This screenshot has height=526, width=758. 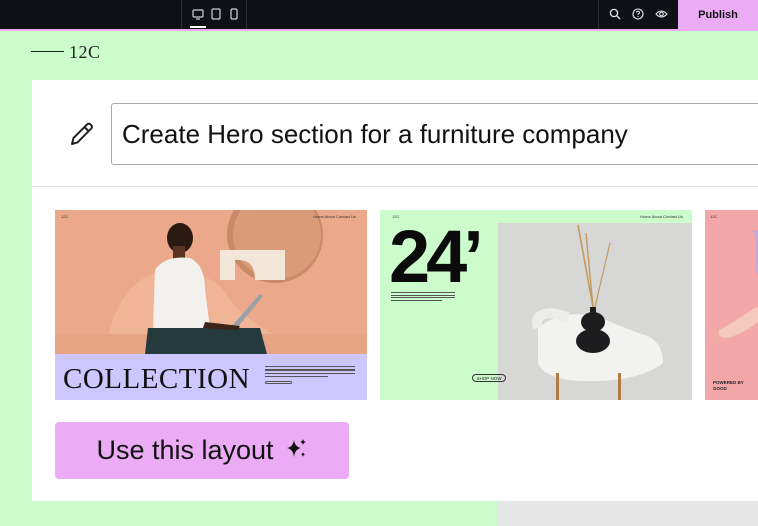 What do you see at coordinates (198, 14) in the screenshot?
I see `desktop-icon` at bounding box center [198, 14].